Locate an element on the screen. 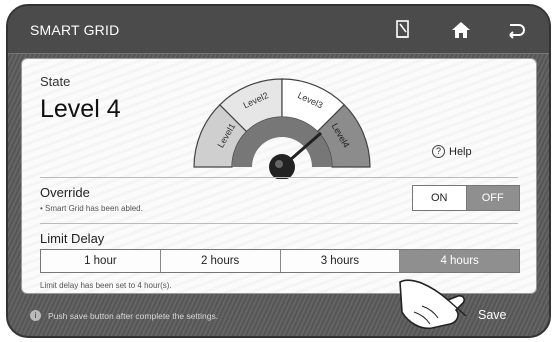 The width and height of the screenshot is (557, 342). back-icon is located at coordinates (515, 30).